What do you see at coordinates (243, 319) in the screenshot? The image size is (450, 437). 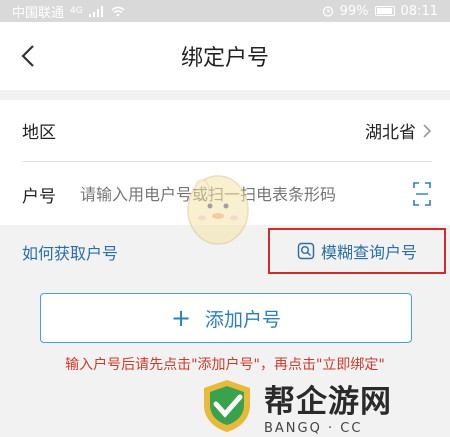 I see `add-account-label: 添加户号` at bounding box center [243, 319].